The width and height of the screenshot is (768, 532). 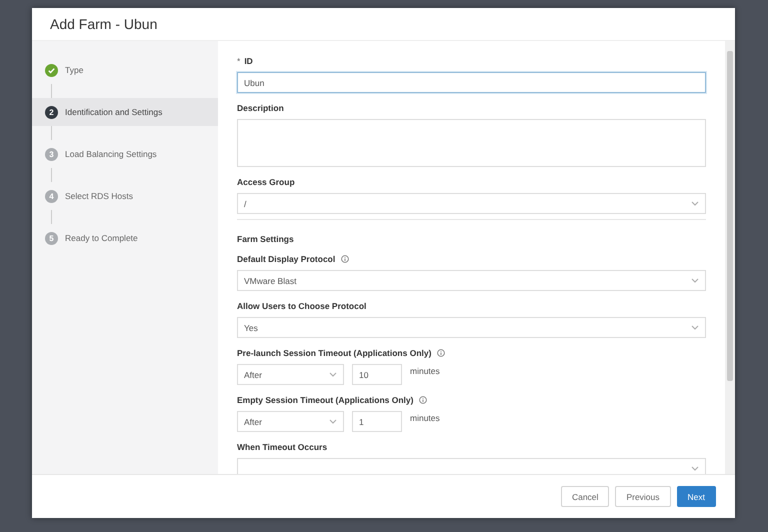 I want to click on field-label: Empty Session Timeout (Applications Only), so click(x=325, y=400).